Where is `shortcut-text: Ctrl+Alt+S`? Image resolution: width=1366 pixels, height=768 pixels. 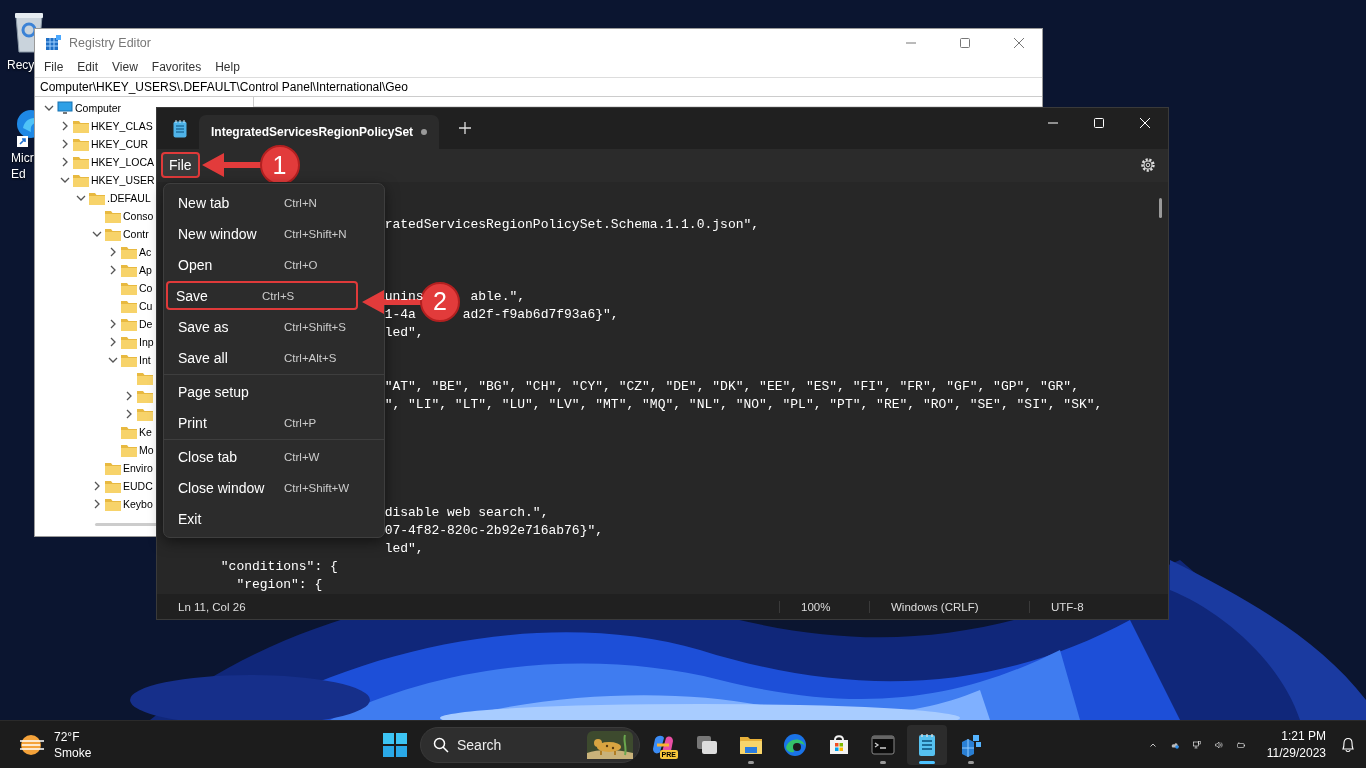 shortcut-text: Ctrl+Alt+S is located at coordinates (311, 357).